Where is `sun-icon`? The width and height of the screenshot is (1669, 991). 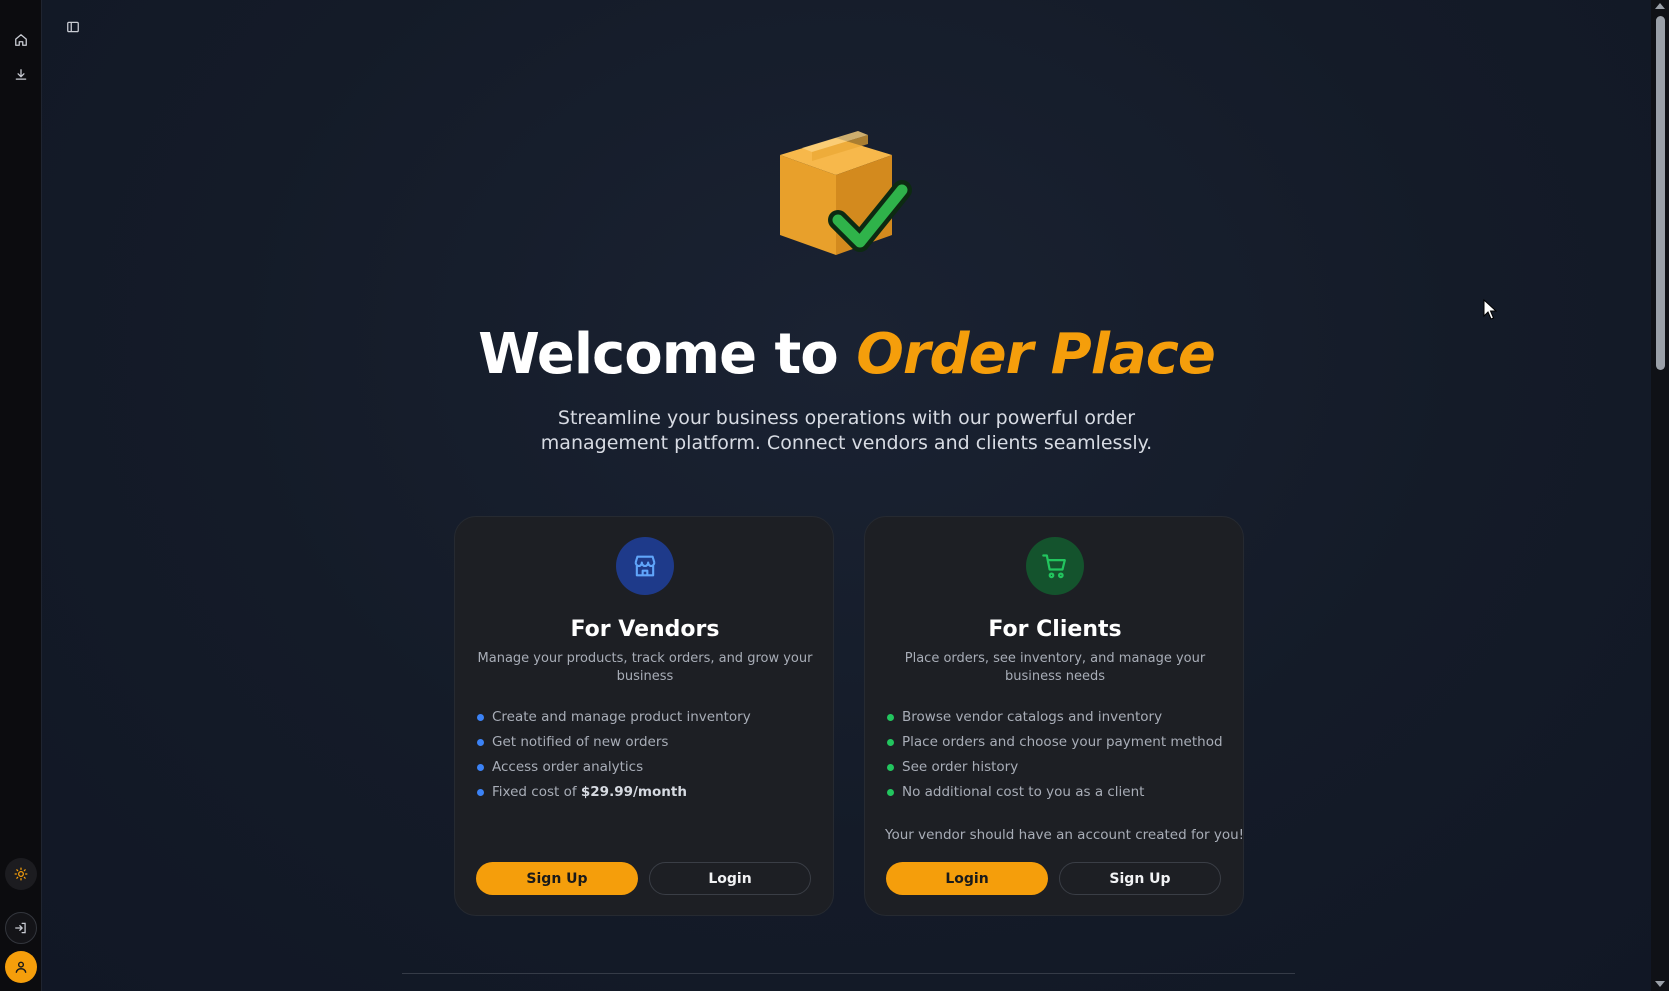 sun-icon is located at coordinates (21, 874).